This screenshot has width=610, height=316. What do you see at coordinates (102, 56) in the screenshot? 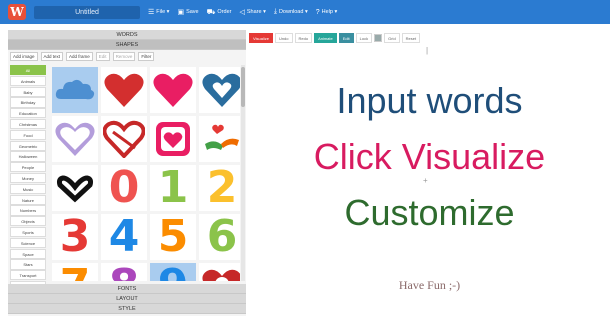
I see `shape-toolbar-button-3: Edit` at bounding box center [102, 56].